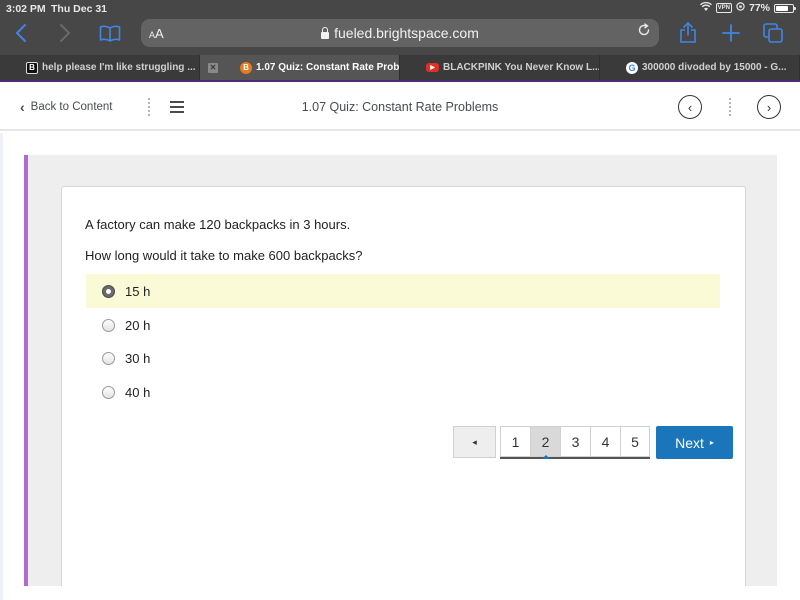 The image size is (800, 600). I want to click on triangle-left-icon: ◂, so click(474, 441).